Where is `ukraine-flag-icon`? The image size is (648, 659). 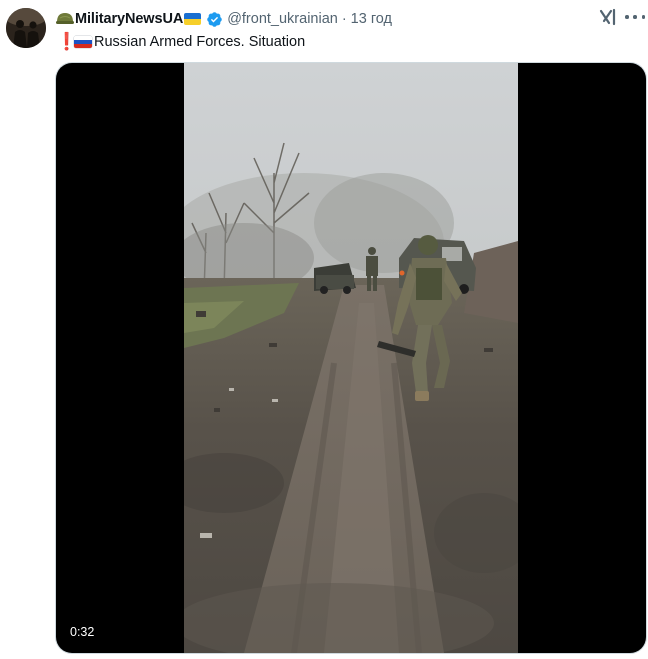
ukraine-flag-icon is located at coordinates (193, 19).